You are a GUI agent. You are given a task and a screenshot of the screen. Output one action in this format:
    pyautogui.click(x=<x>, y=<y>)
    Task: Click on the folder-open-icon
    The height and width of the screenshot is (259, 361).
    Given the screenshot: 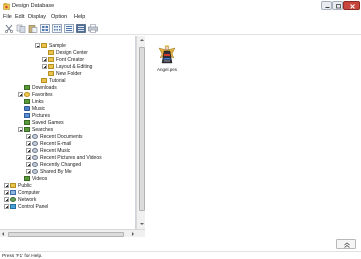 What is the action you would take?
    pyautogui.click(x=44, y=45)
    